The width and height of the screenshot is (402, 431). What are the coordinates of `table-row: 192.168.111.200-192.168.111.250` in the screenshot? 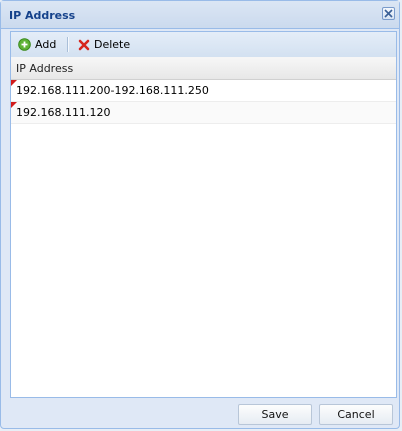 It's located at (203, 91).